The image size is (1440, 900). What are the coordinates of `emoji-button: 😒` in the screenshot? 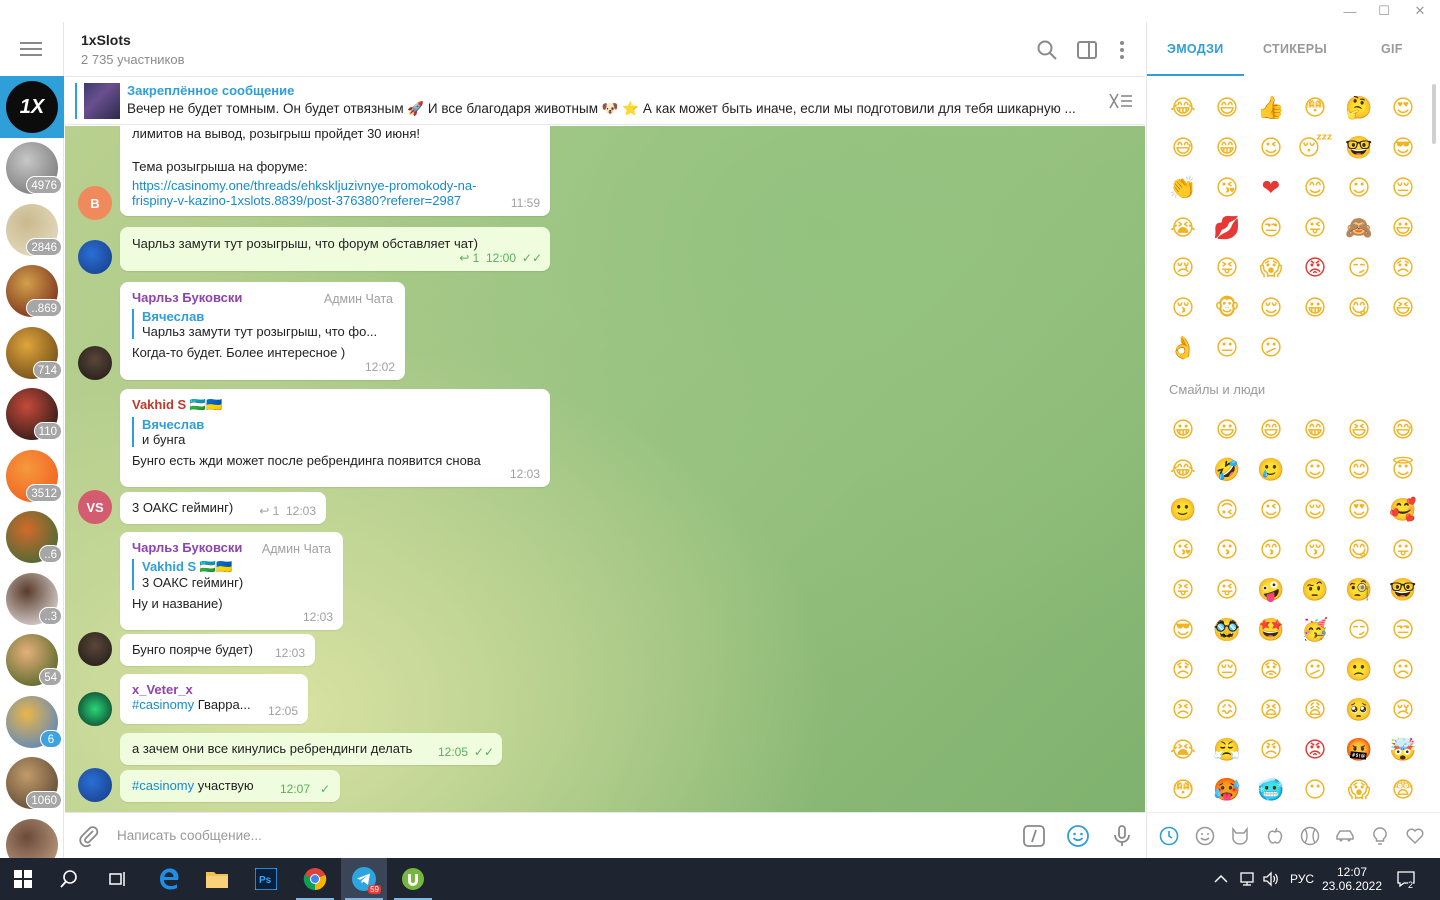 It's located at (1271, 228).